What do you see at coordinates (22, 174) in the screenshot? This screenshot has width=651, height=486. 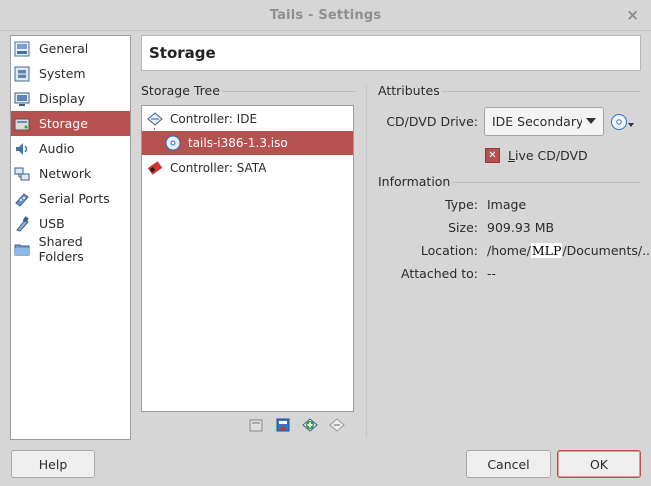 I see `network-icon` at bounding box center [22, 174].